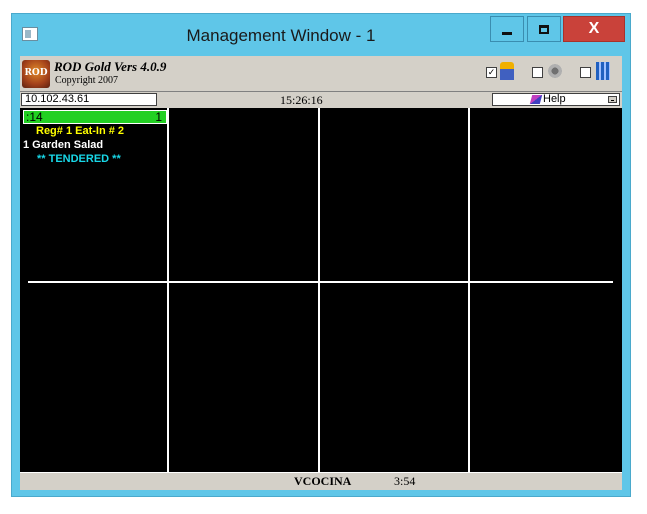  I want to click on ip-address-field: 10.102.43.61, so click(89, 99).